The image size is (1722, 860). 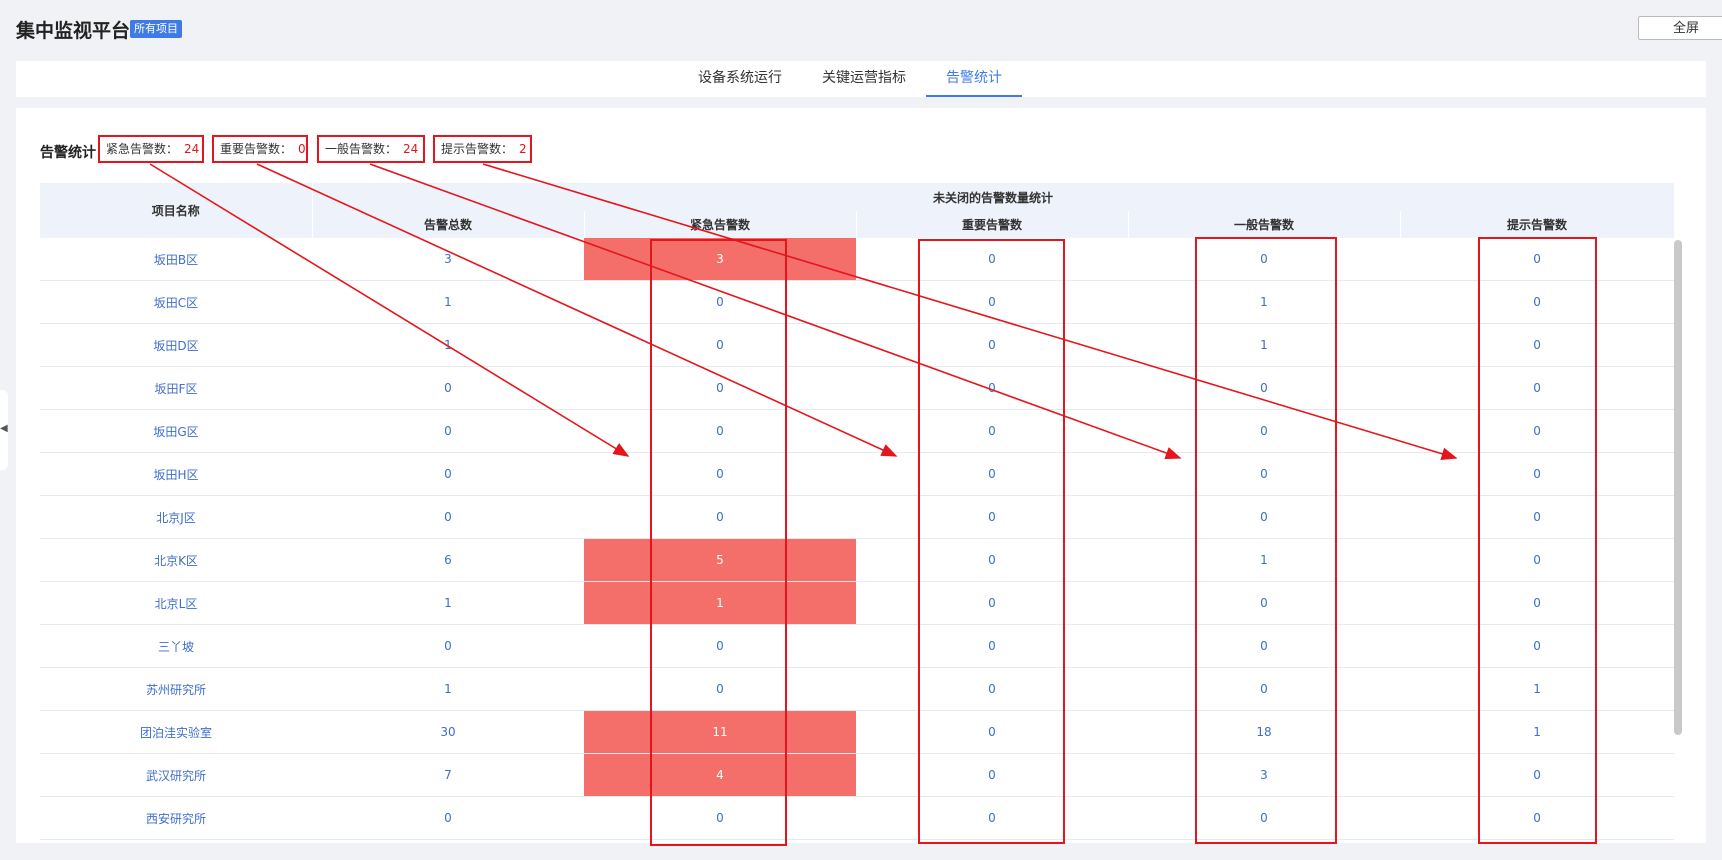 I want to click on table-row: 三丫坡 0 0 0 0 0, so click(x=857, y=646).